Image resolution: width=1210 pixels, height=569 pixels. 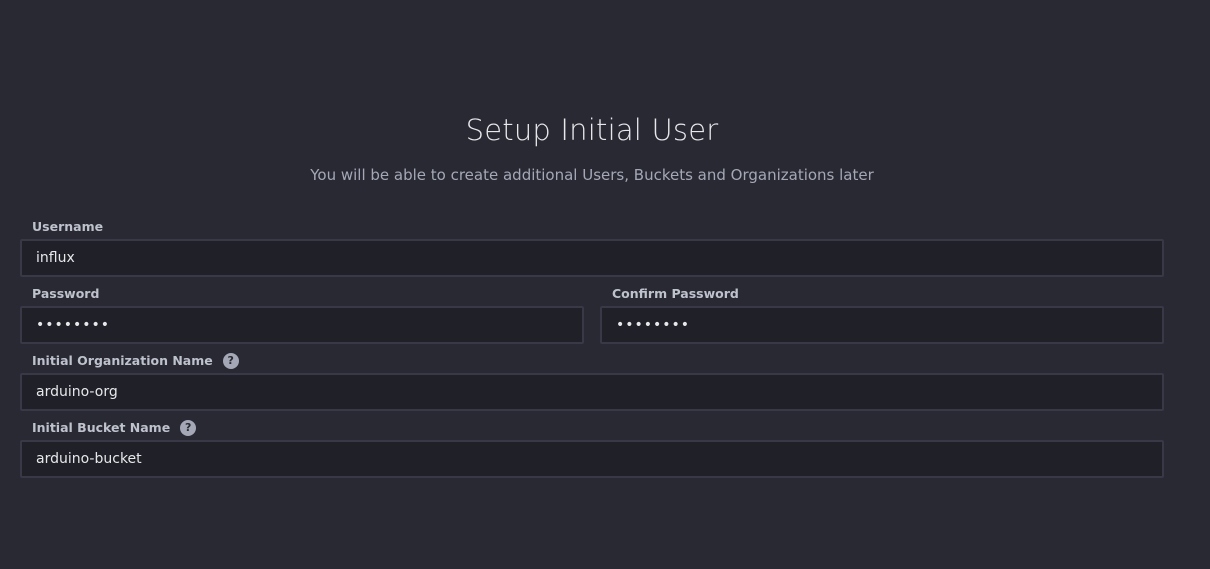 I want to click on bucket-name-input, so click(x=592, y=459).